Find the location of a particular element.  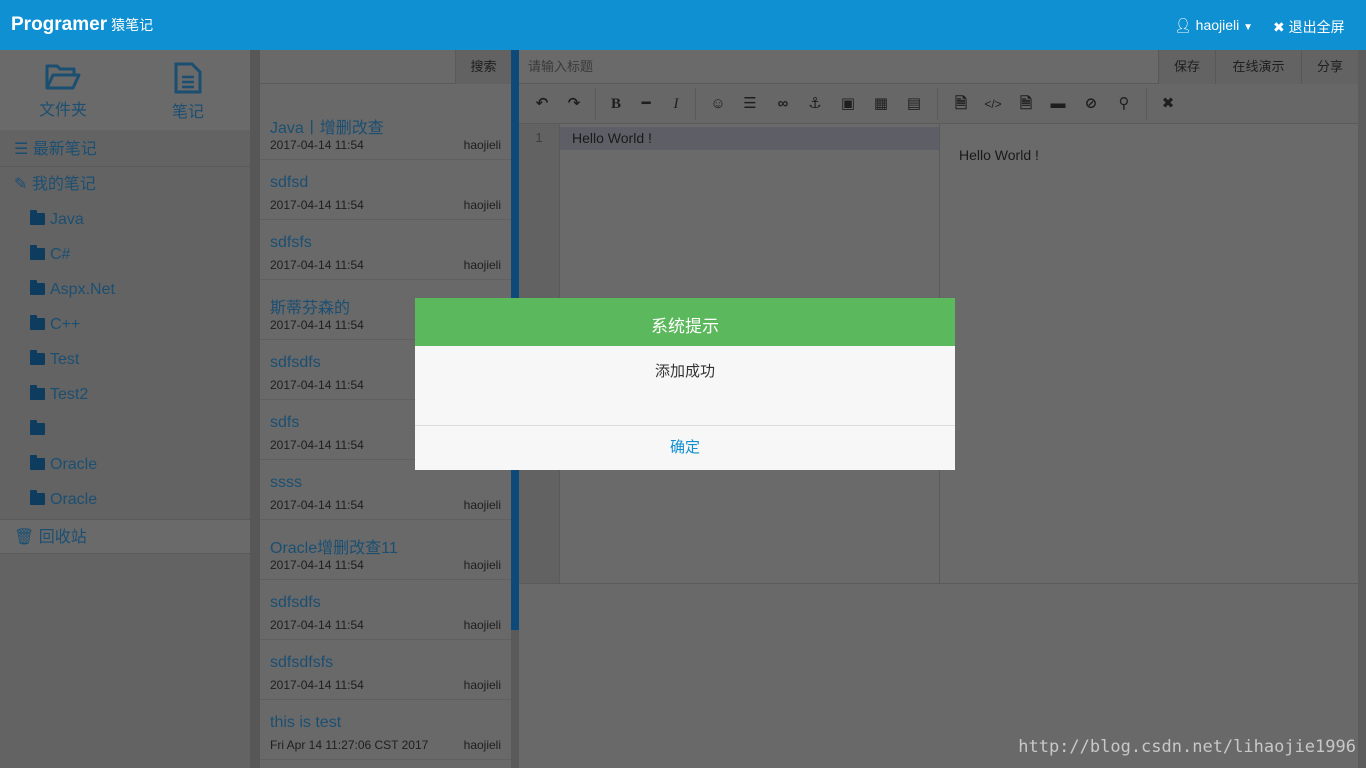

note-date: Fri Apr 14 11:27:06 CST 2017 is located at coordinates (349, 745).